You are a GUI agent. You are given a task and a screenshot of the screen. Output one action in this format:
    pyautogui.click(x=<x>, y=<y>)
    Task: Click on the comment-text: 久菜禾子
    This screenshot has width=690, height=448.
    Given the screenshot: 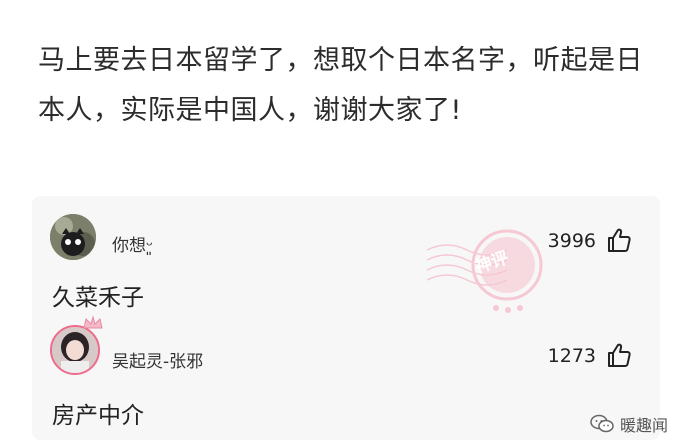 What is the action you would take?
    pyautogui.click(x=98, y=298)
    